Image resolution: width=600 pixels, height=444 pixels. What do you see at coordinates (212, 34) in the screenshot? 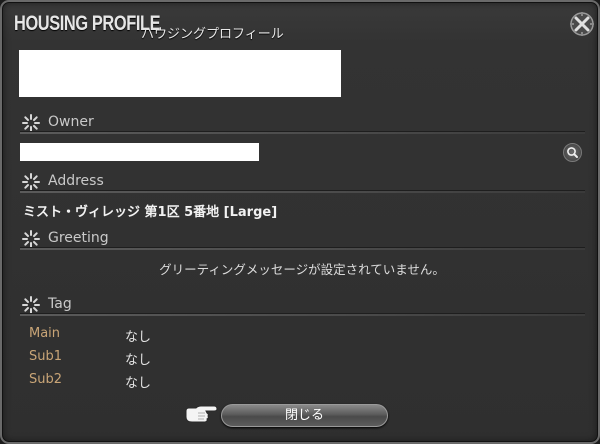
I see `window-subtitle: ハウジングプロフィール` at bounding box center [212, 34].